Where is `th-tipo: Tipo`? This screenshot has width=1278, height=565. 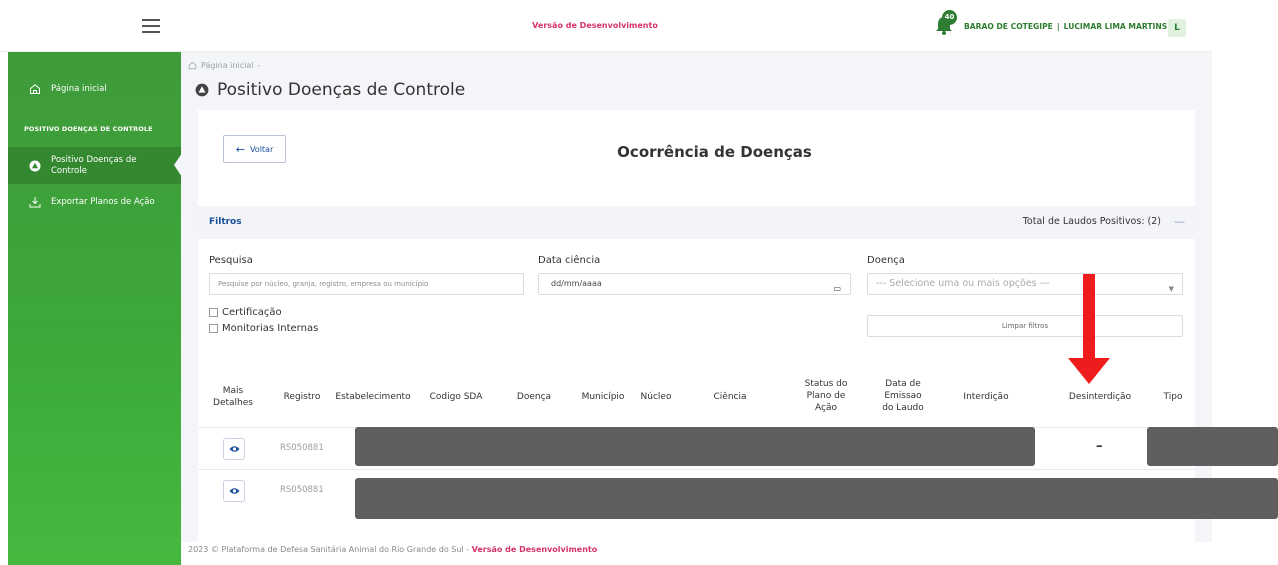
th-tipo: Tipo is located at coordinates (1173, 397).